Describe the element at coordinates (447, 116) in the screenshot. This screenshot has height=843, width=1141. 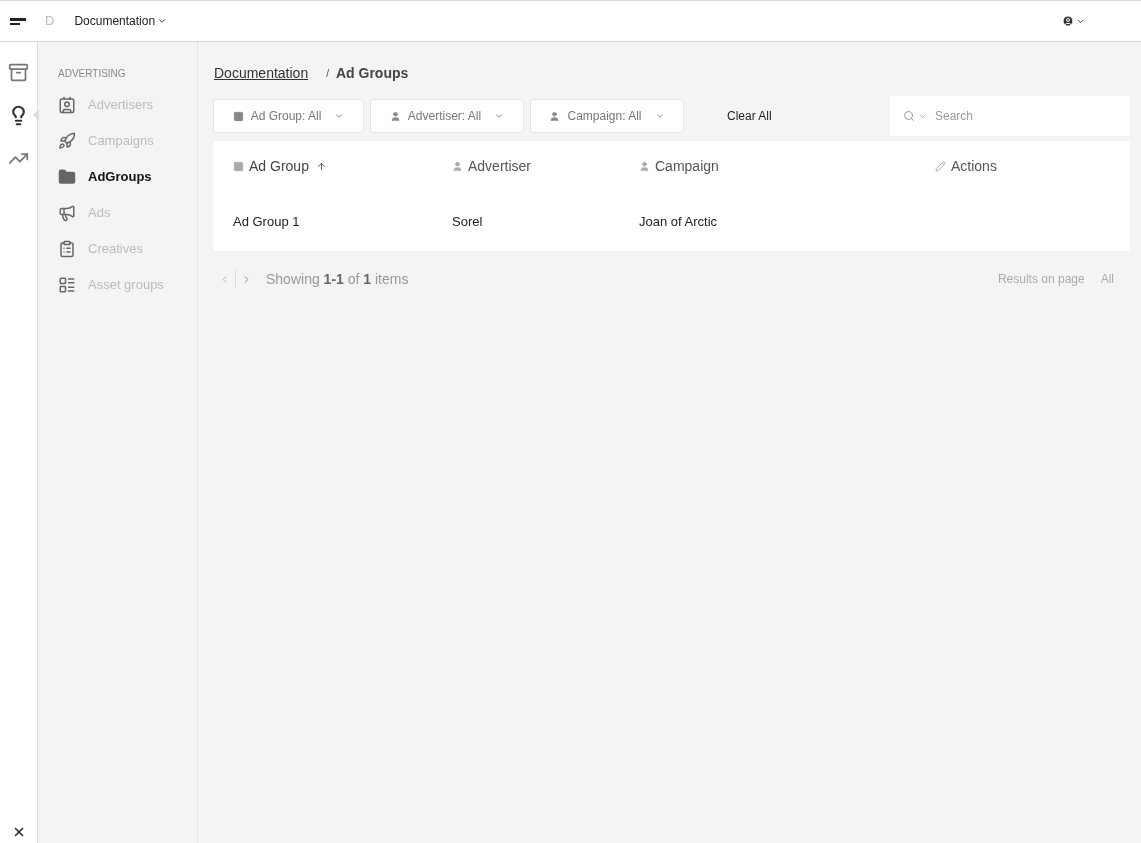
I see `filter-dropdown: Advertiser: All` at that location.